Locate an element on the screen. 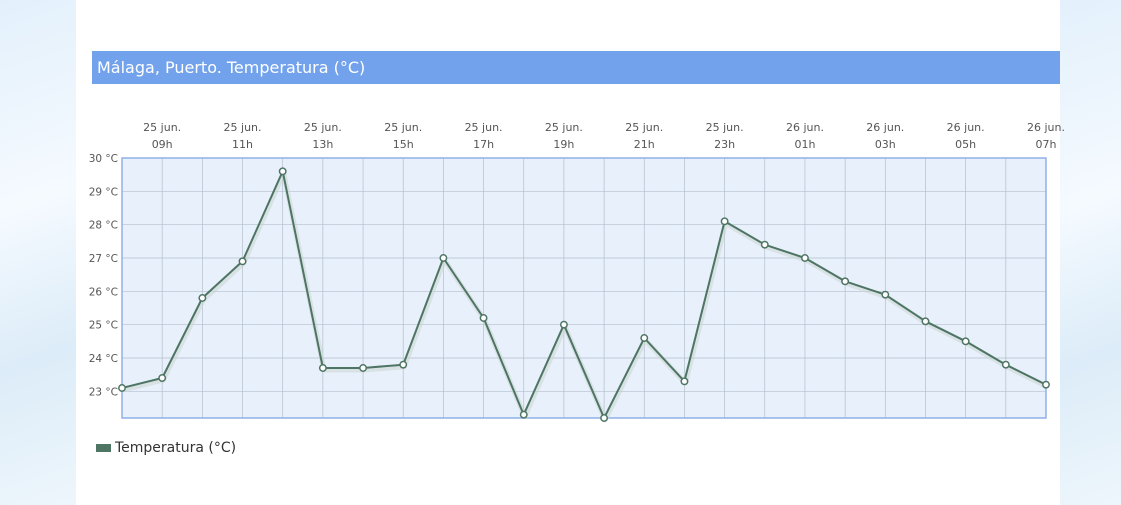 This screenshot has height=505, width=1121. x-tick-hour: 11h is located at coordinates (242, 144).